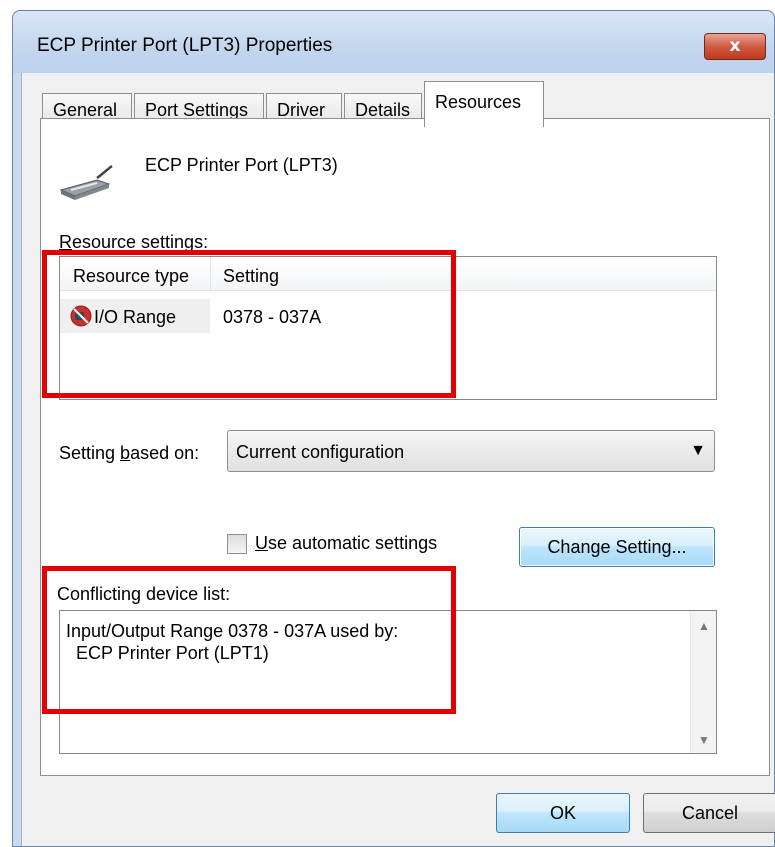 The width and height of the screenshot is (775, 847). I want to click on use-automatic-settings-label: Use automatic settings, so click(346, 543).